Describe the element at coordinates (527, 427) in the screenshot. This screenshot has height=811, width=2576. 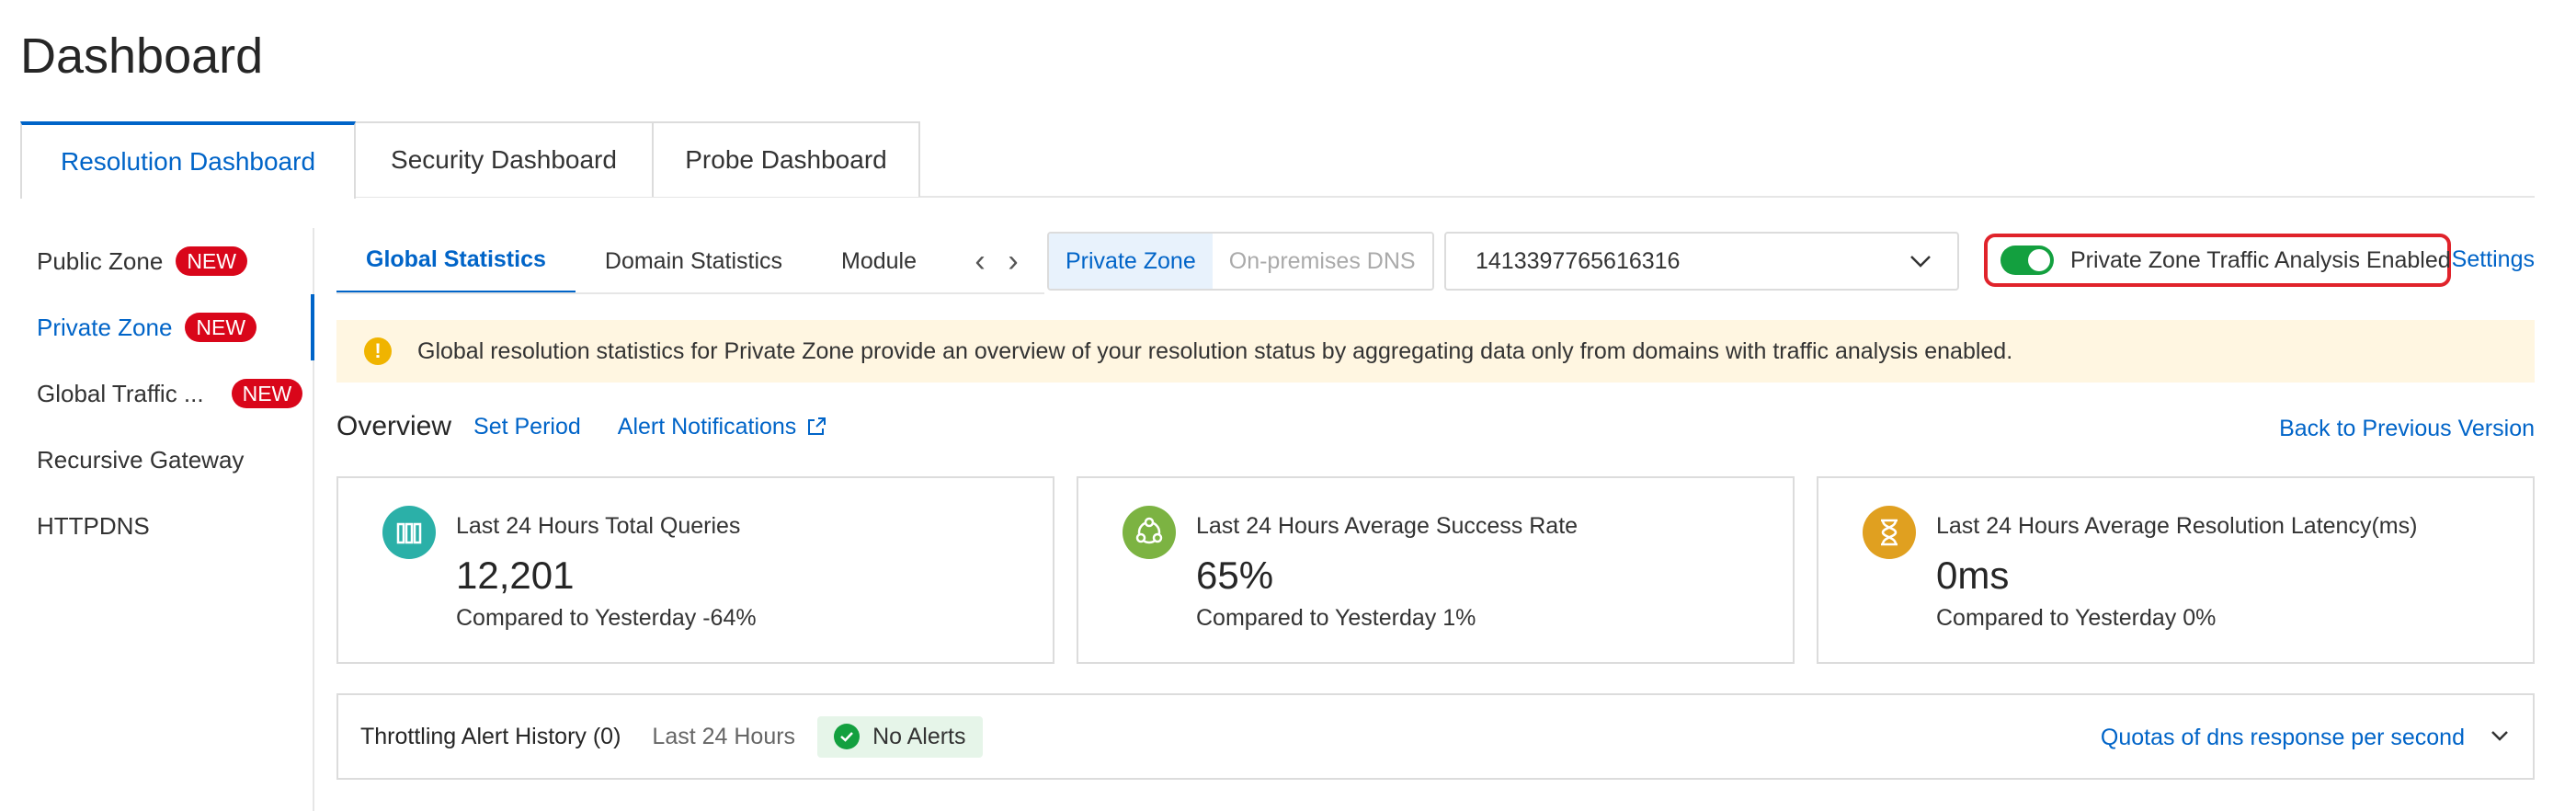
I see `set-period-link: Set Period` at that location.